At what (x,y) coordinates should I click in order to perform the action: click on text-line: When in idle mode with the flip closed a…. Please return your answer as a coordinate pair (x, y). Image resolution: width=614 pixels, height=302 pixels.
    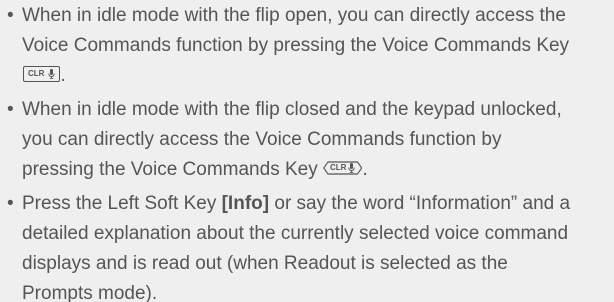
    Looking at the image, I should click on (292, 109).